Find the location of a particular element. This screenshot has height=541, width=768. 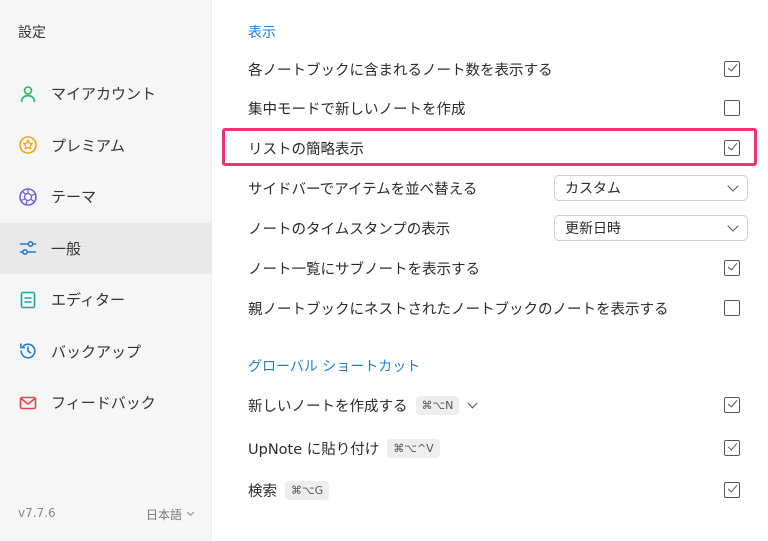

sidebar-item-premium: プレミアム is located at coordinates (105, 146).